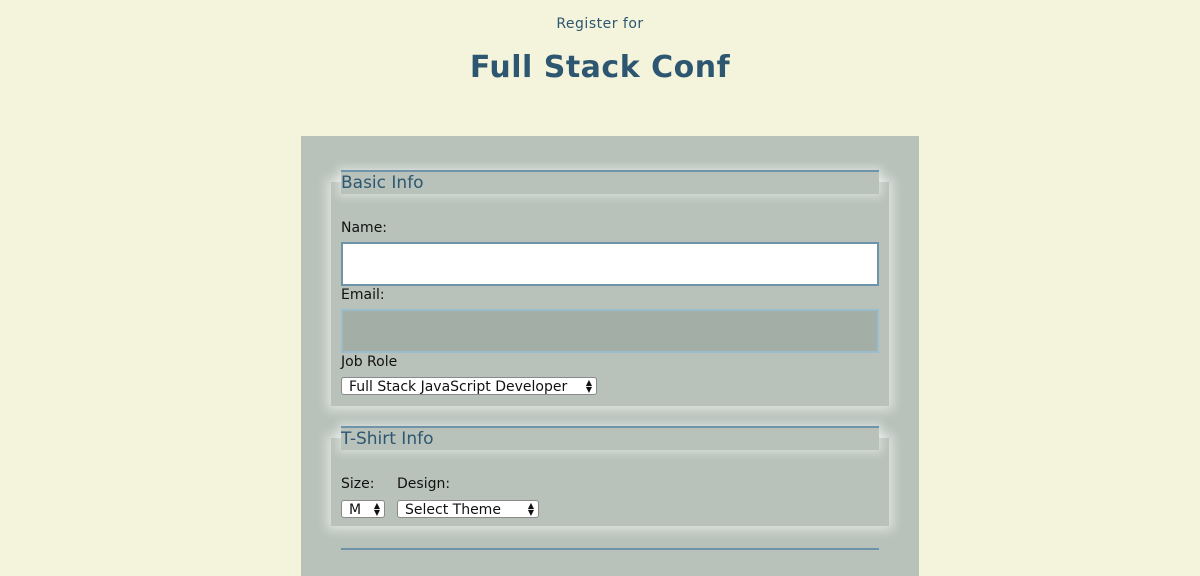 This screenshot has height=576, width=1200. What do you see at coordinates (363, 509) in the screenshot?
I see `size-select: M ▲ ▼` at bounding box center [363, 509].